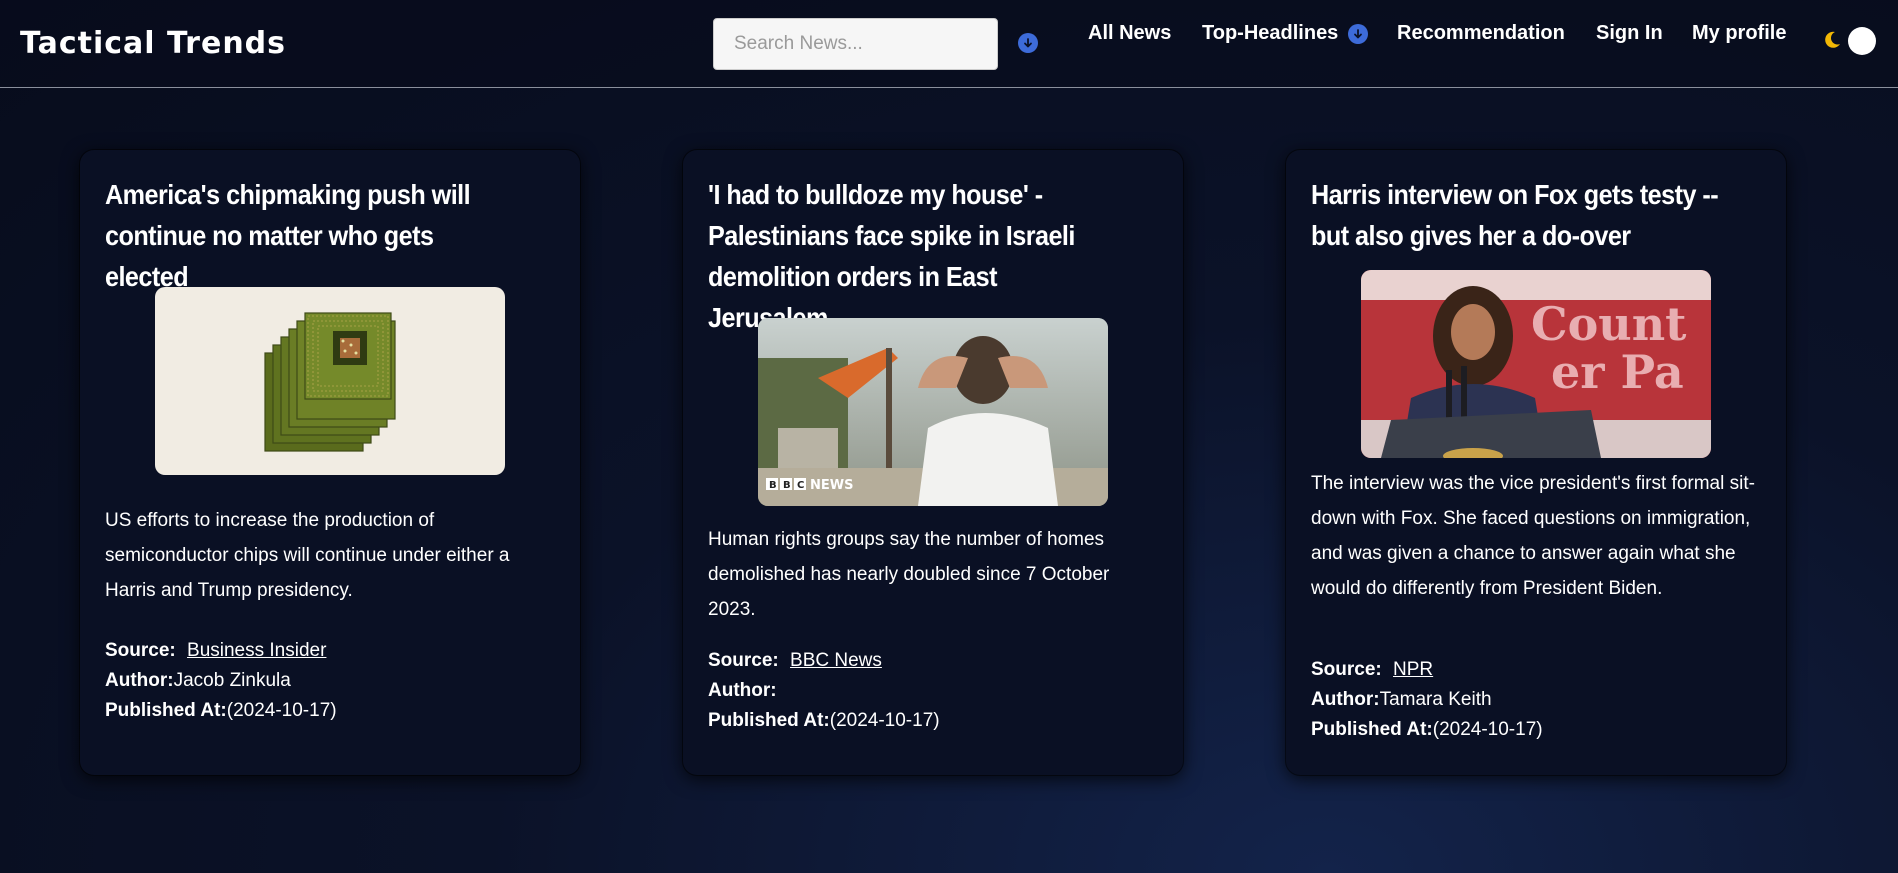  I want to click on svg-text: er Pa, so click(1617, 372).